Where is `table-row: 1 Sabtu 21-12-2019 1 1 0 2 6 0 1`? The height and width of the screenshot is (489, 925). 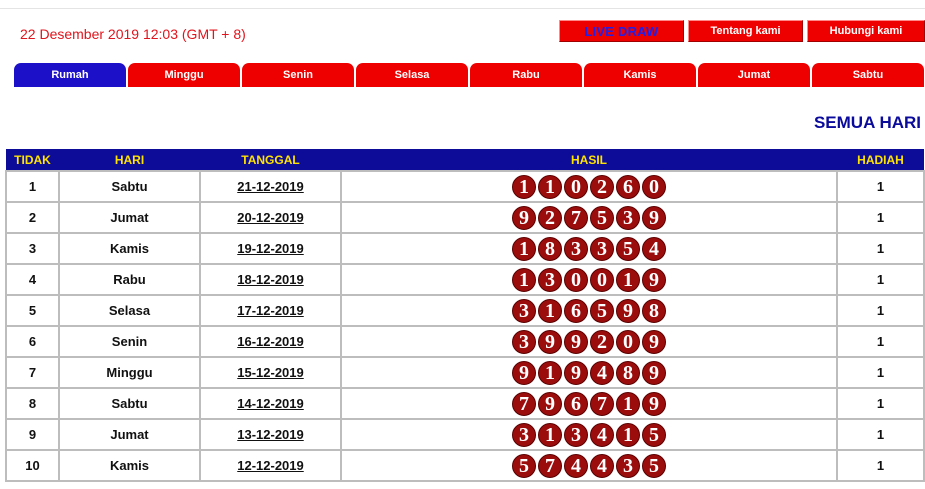 table-row: 1 Sabtu 21-12-2019 1 1 0 2 6 0 1 is located at coordinates (465, 186).